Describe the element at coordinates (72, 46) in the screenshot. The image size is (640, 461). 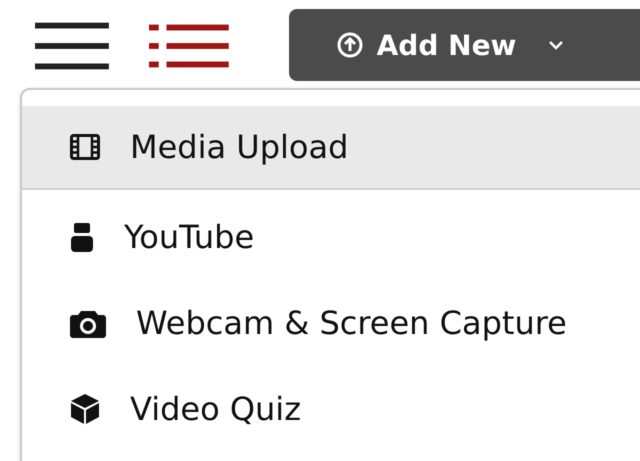
I see `menu-icon` at that location.